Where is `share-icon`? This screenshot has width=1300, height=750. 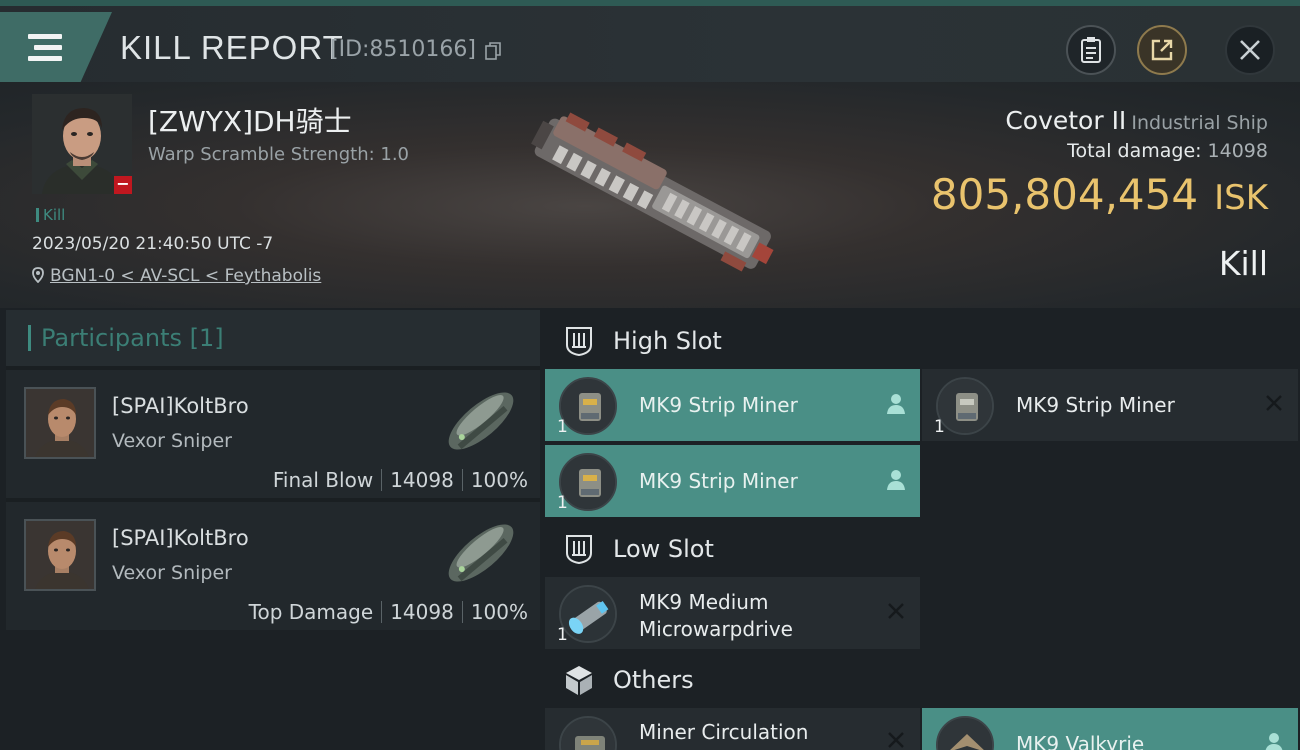 share-icon is located at coordinates (1162, 50).